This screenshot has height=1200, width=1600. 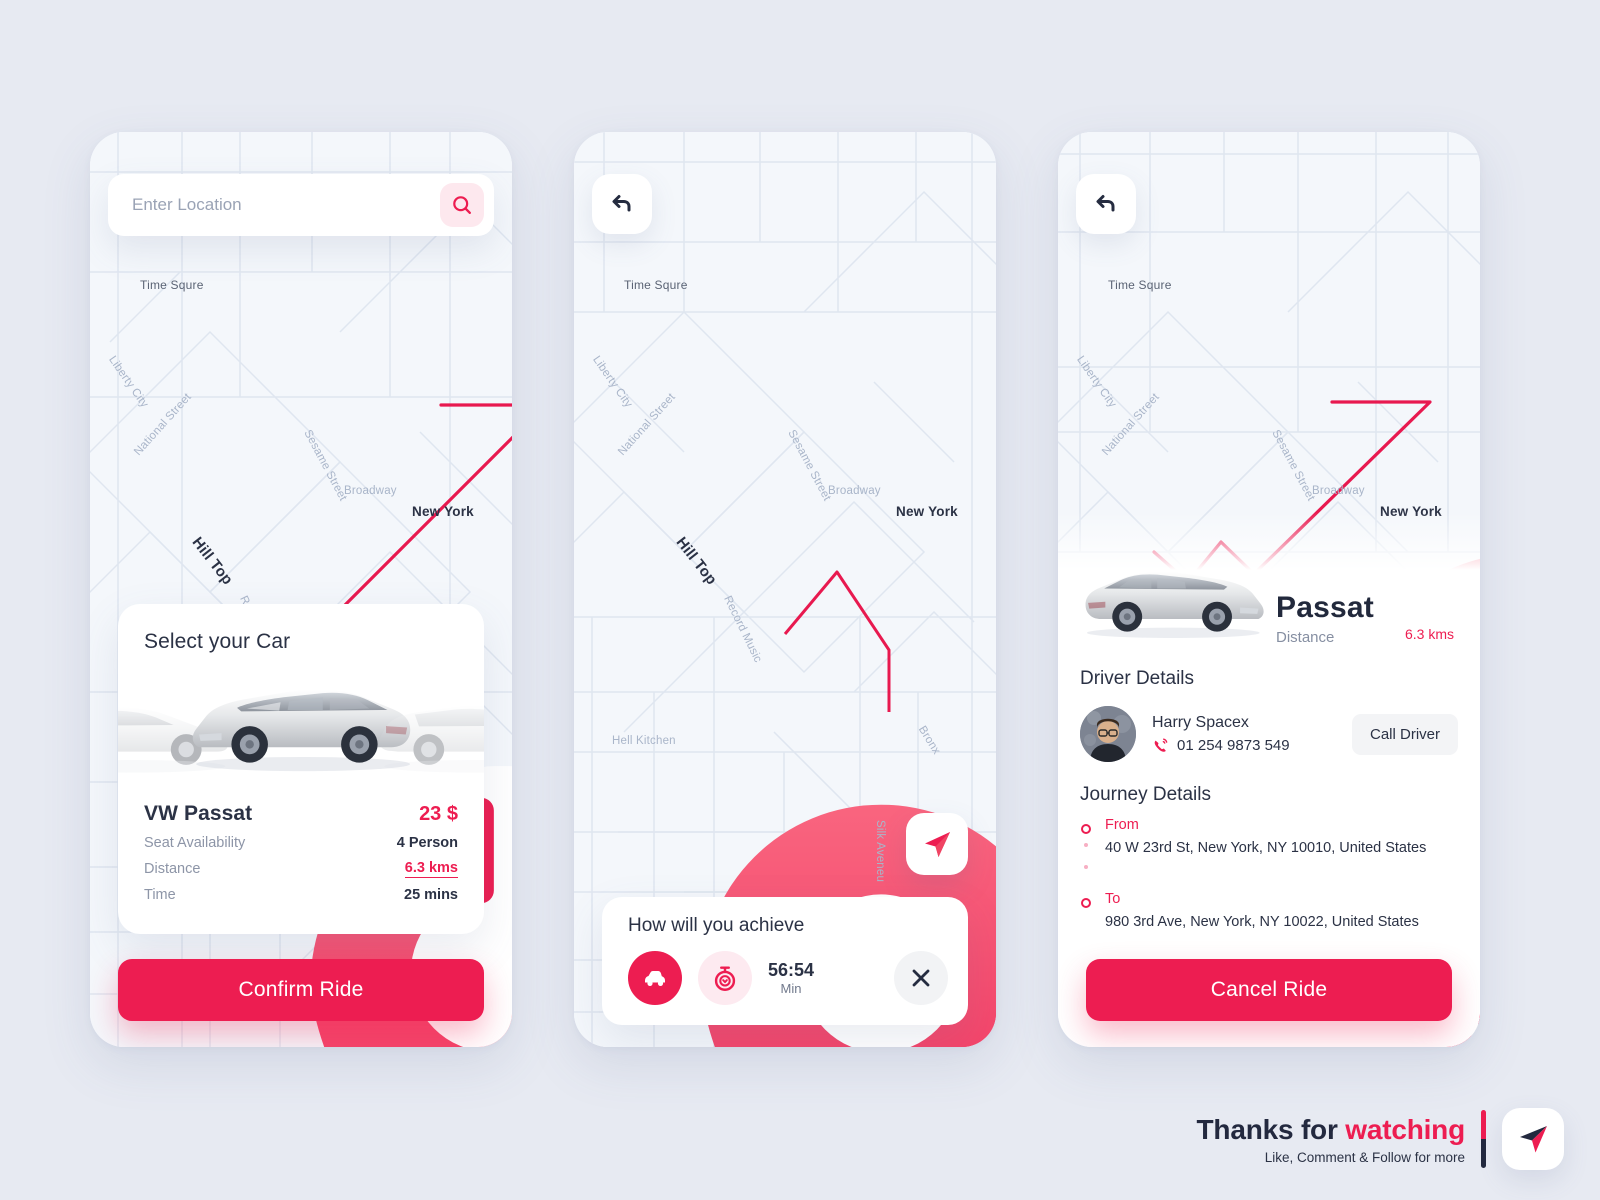 What do you see at coordinates (1145, 794) in the screenshot?
I see `journey-details-title: Journey Details` at bounding box center [1145, 794].